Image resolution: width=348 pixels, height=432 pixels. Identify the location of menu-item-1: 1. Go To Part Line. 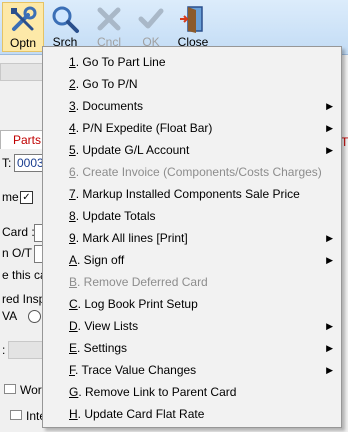
(192, 62).